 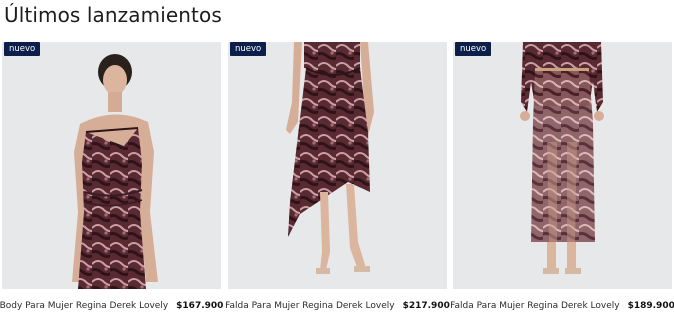 What do you see at coordinates (650, 306) in the screenshot?
I see `product-price: $189.900` at bounding box center [650, 306].